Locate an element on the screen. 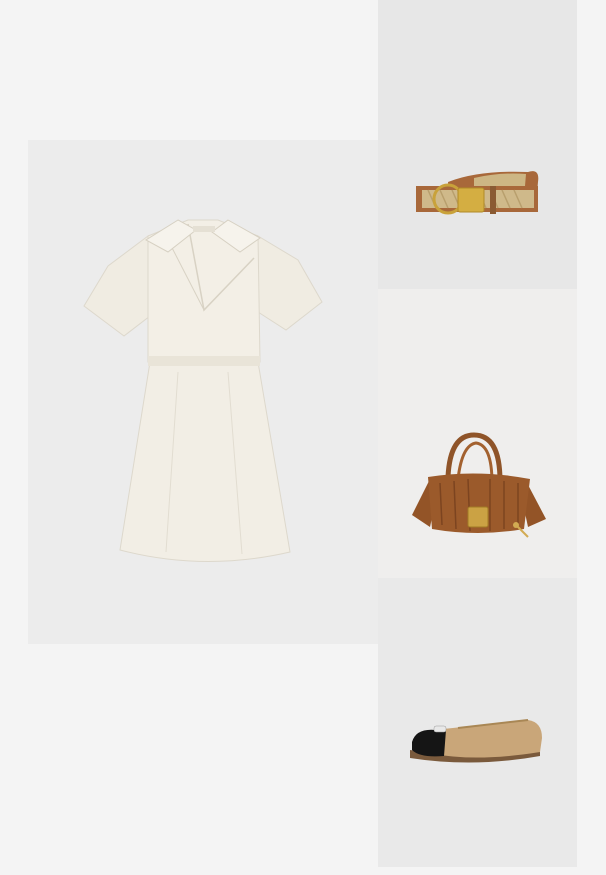 Image resolution: width=606 pixels, height=875 pixels. ballet-flat-image is located at coordinates (476, 741).